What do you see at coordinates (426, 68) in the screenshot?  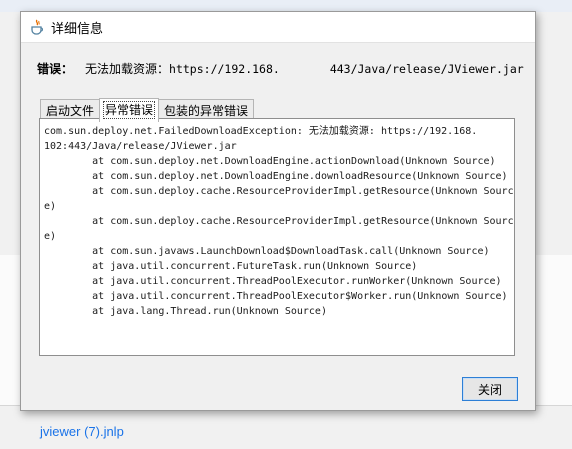 I see `error-url-end: 443/Java/release/JViewer.jar` at bounding box center [426, 68].